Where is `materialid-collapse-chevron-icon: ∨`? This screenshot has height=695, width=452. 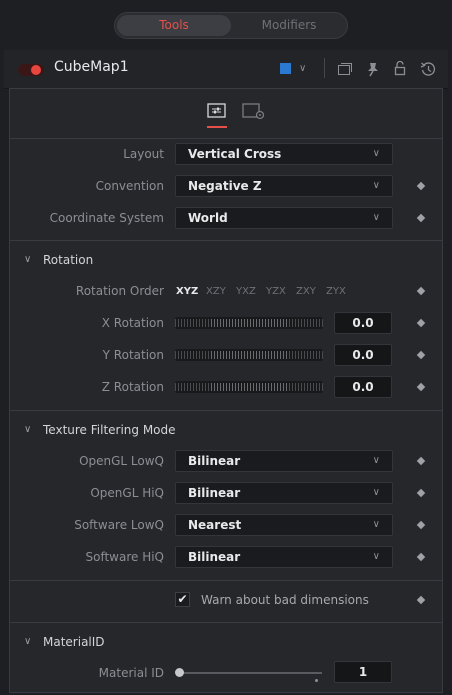 materialid-collapse-chevron-icon: ∨ is located at coordinates (27, 641).